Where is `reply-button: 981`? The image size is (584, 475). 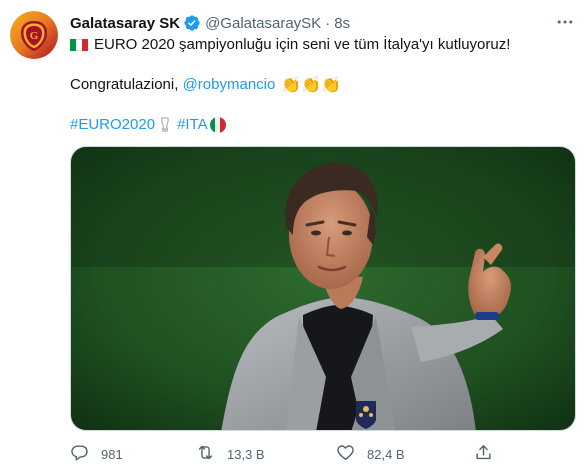
reply-button: 981 is located at coordinates (96, 454).